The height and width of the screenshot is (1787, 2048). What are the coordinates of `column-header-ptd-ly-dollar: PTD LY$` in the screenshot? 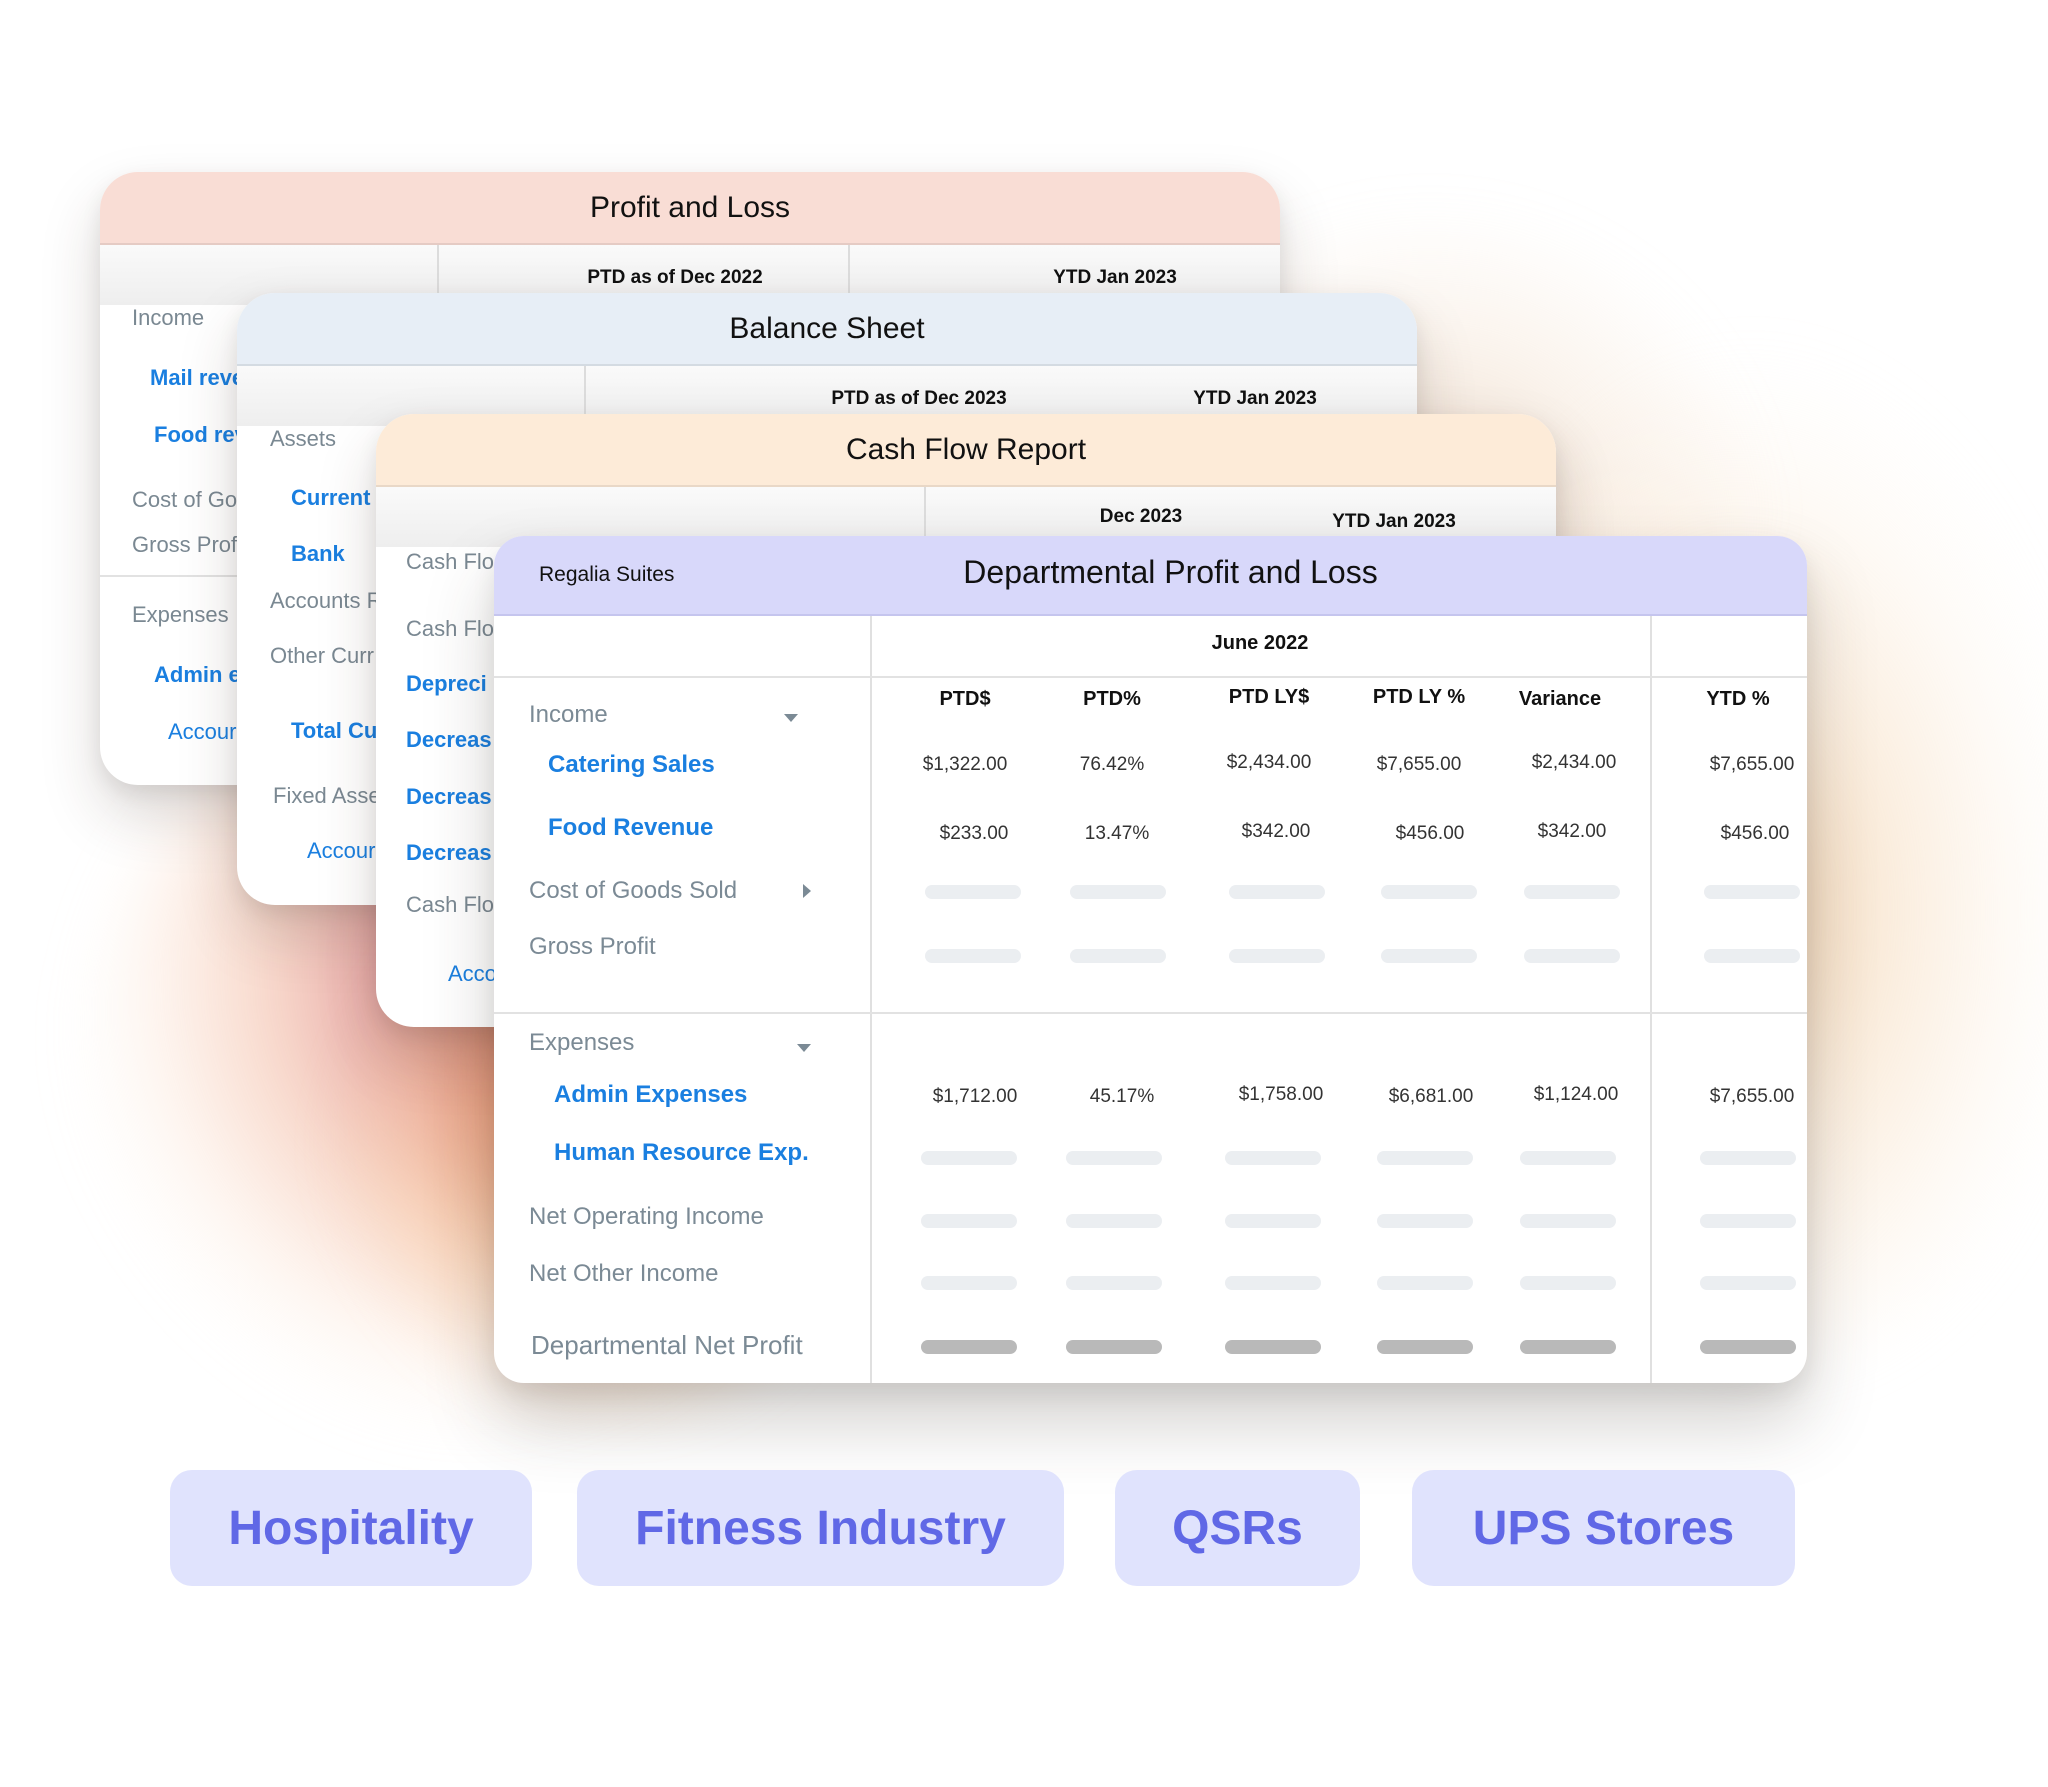 It's located at (1269, 697).